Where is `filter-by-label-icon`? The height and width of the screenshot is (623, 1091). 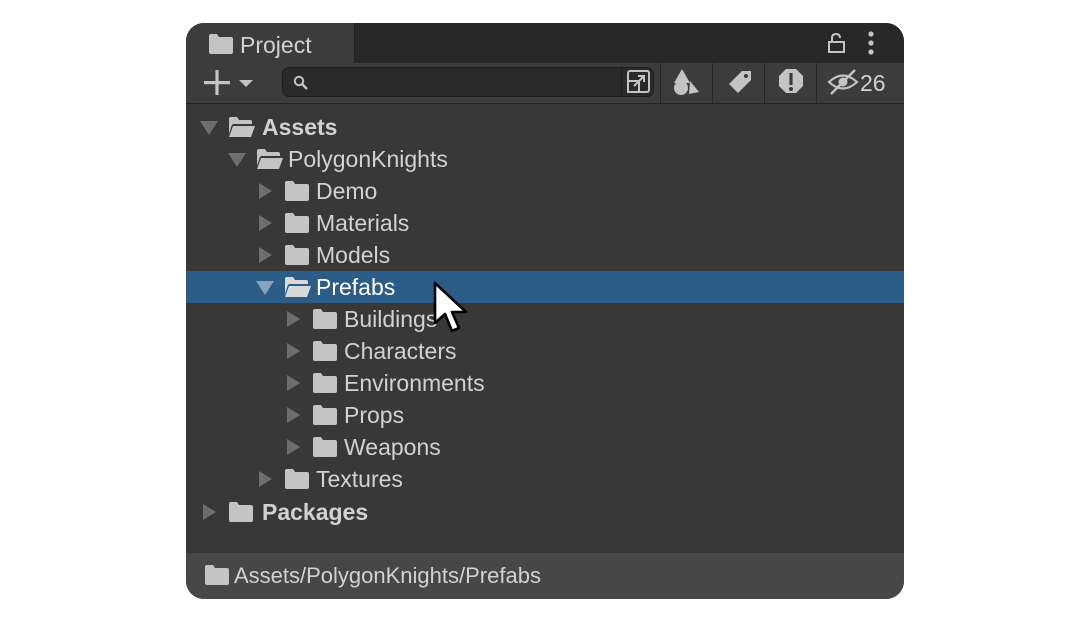 filter-by-label-icon is located at coordinates (740, 82).